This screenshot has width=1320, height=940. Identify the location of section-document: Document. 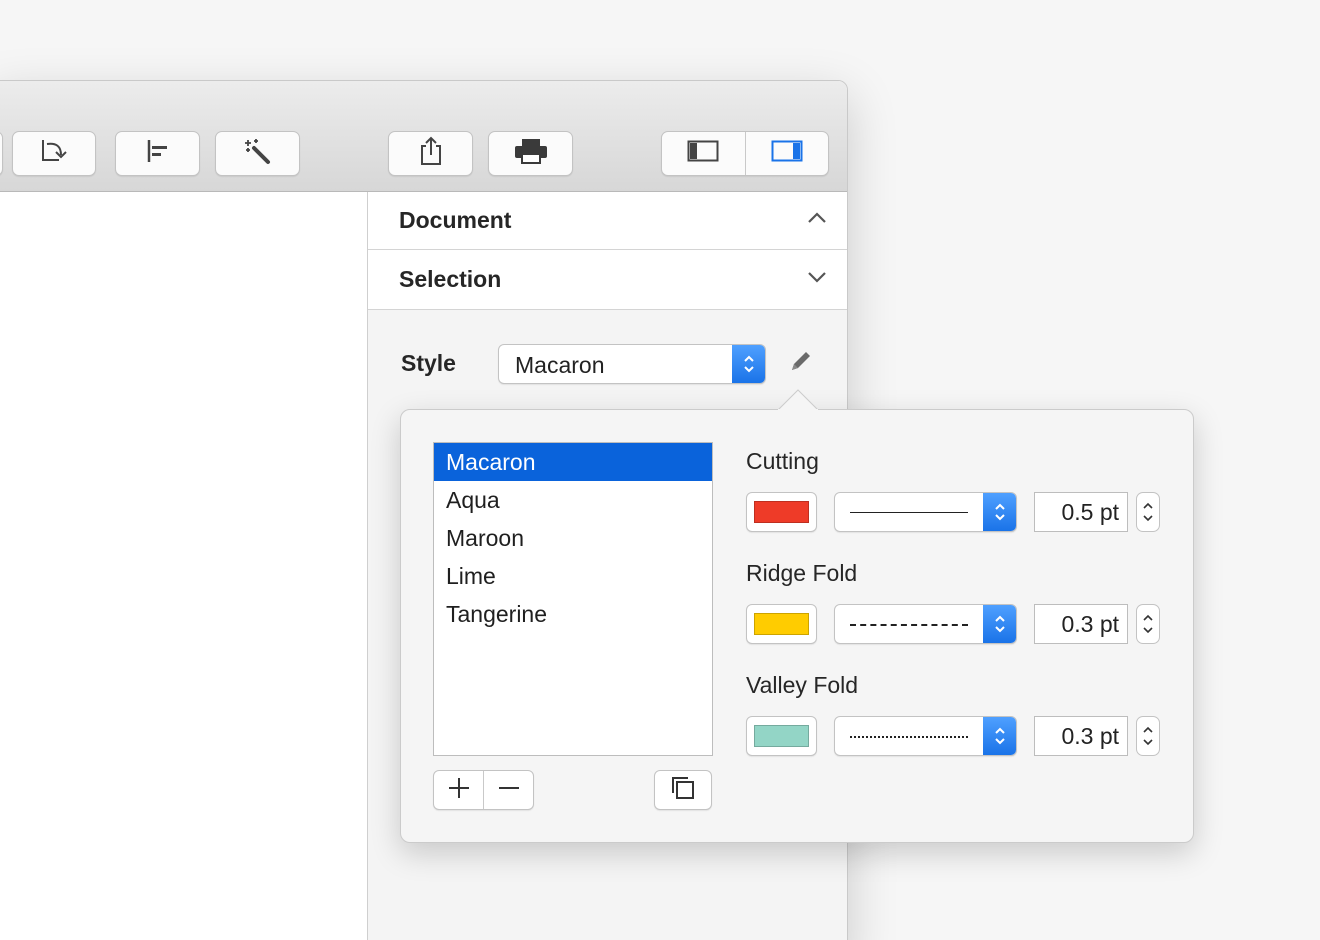
(607, 221).